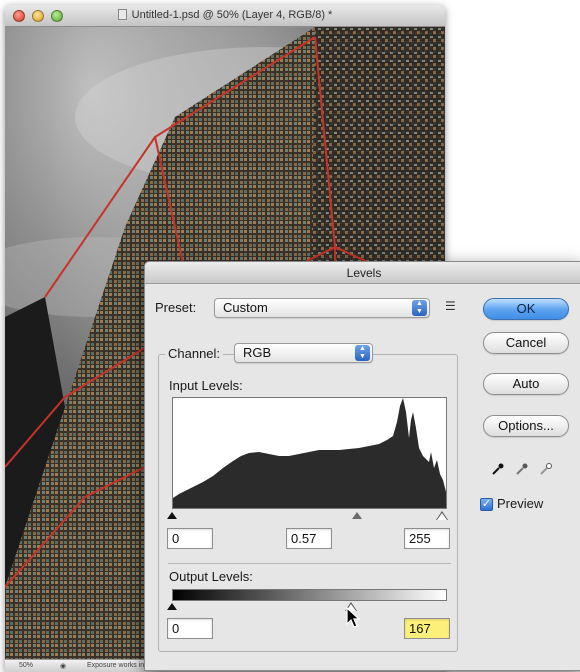 Image resolution: width=580 pixels, height=672 pixels. I want to click on preset-label: Preset:, so click(176, 307).